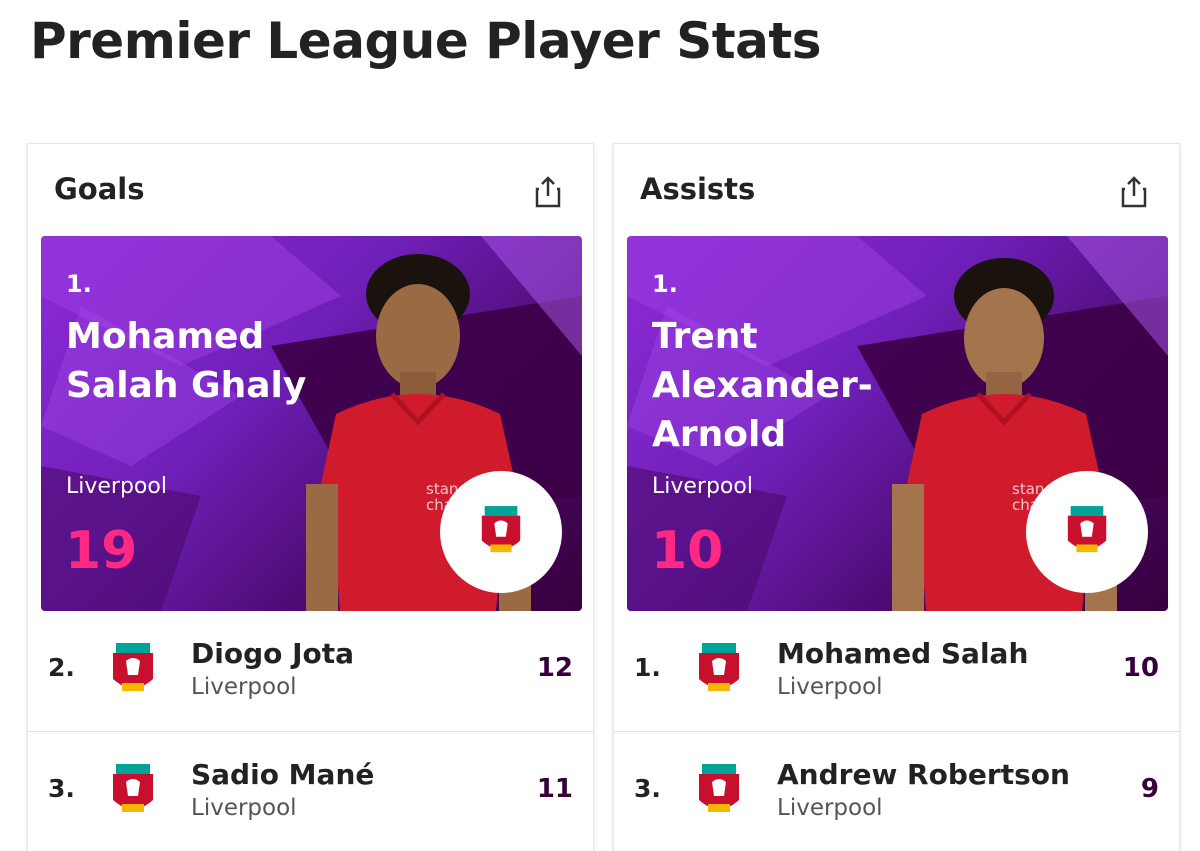 The height and width of the screenshot is (851, 1200). I want to click on stat-value: 9, so click(1149, 789).